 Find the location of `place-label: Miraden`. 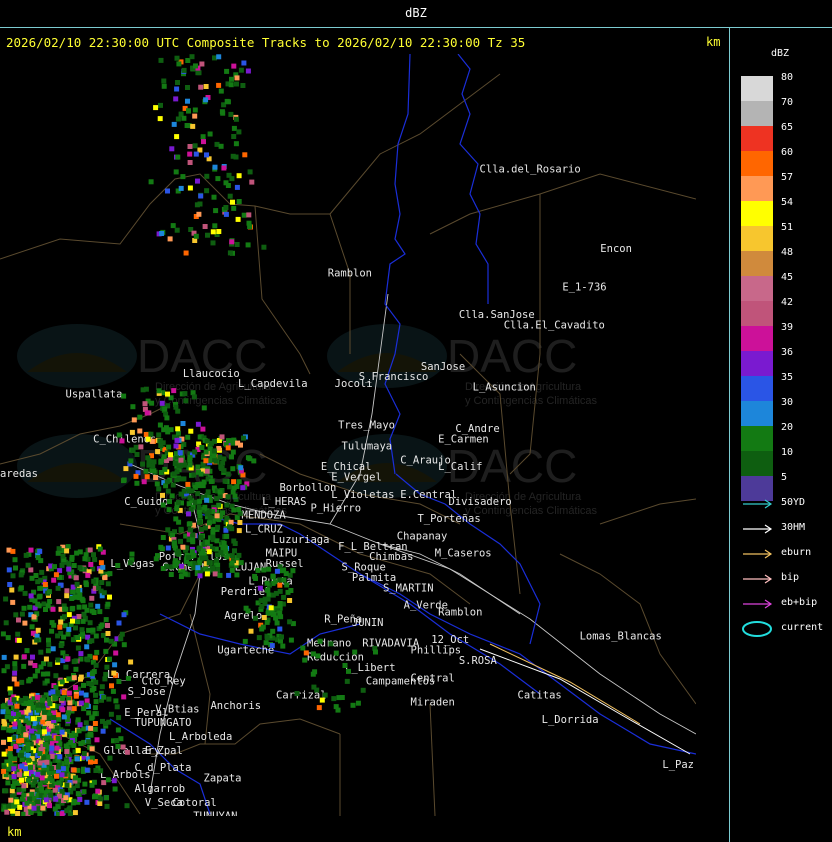

place-label: Miraden is located at coordinates (433, 702).